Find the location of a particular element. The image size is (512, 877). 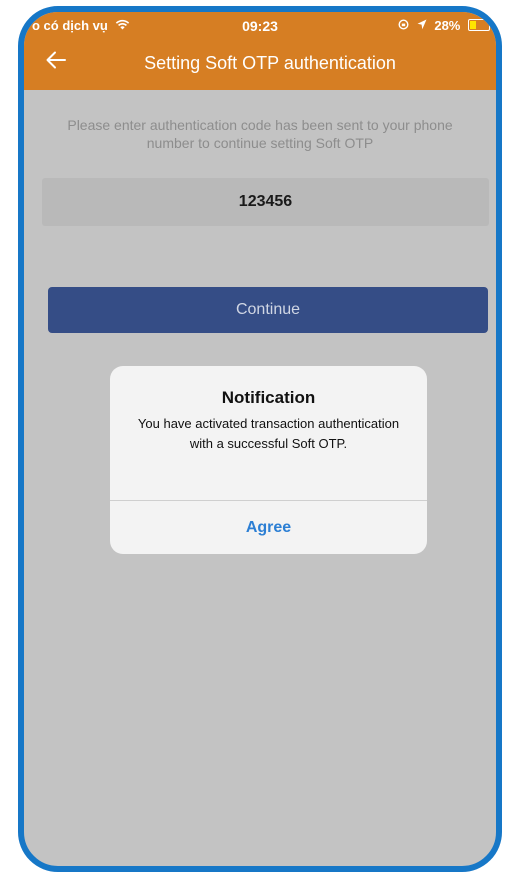

battery-charging-icon is located at coordinates (479, 25).